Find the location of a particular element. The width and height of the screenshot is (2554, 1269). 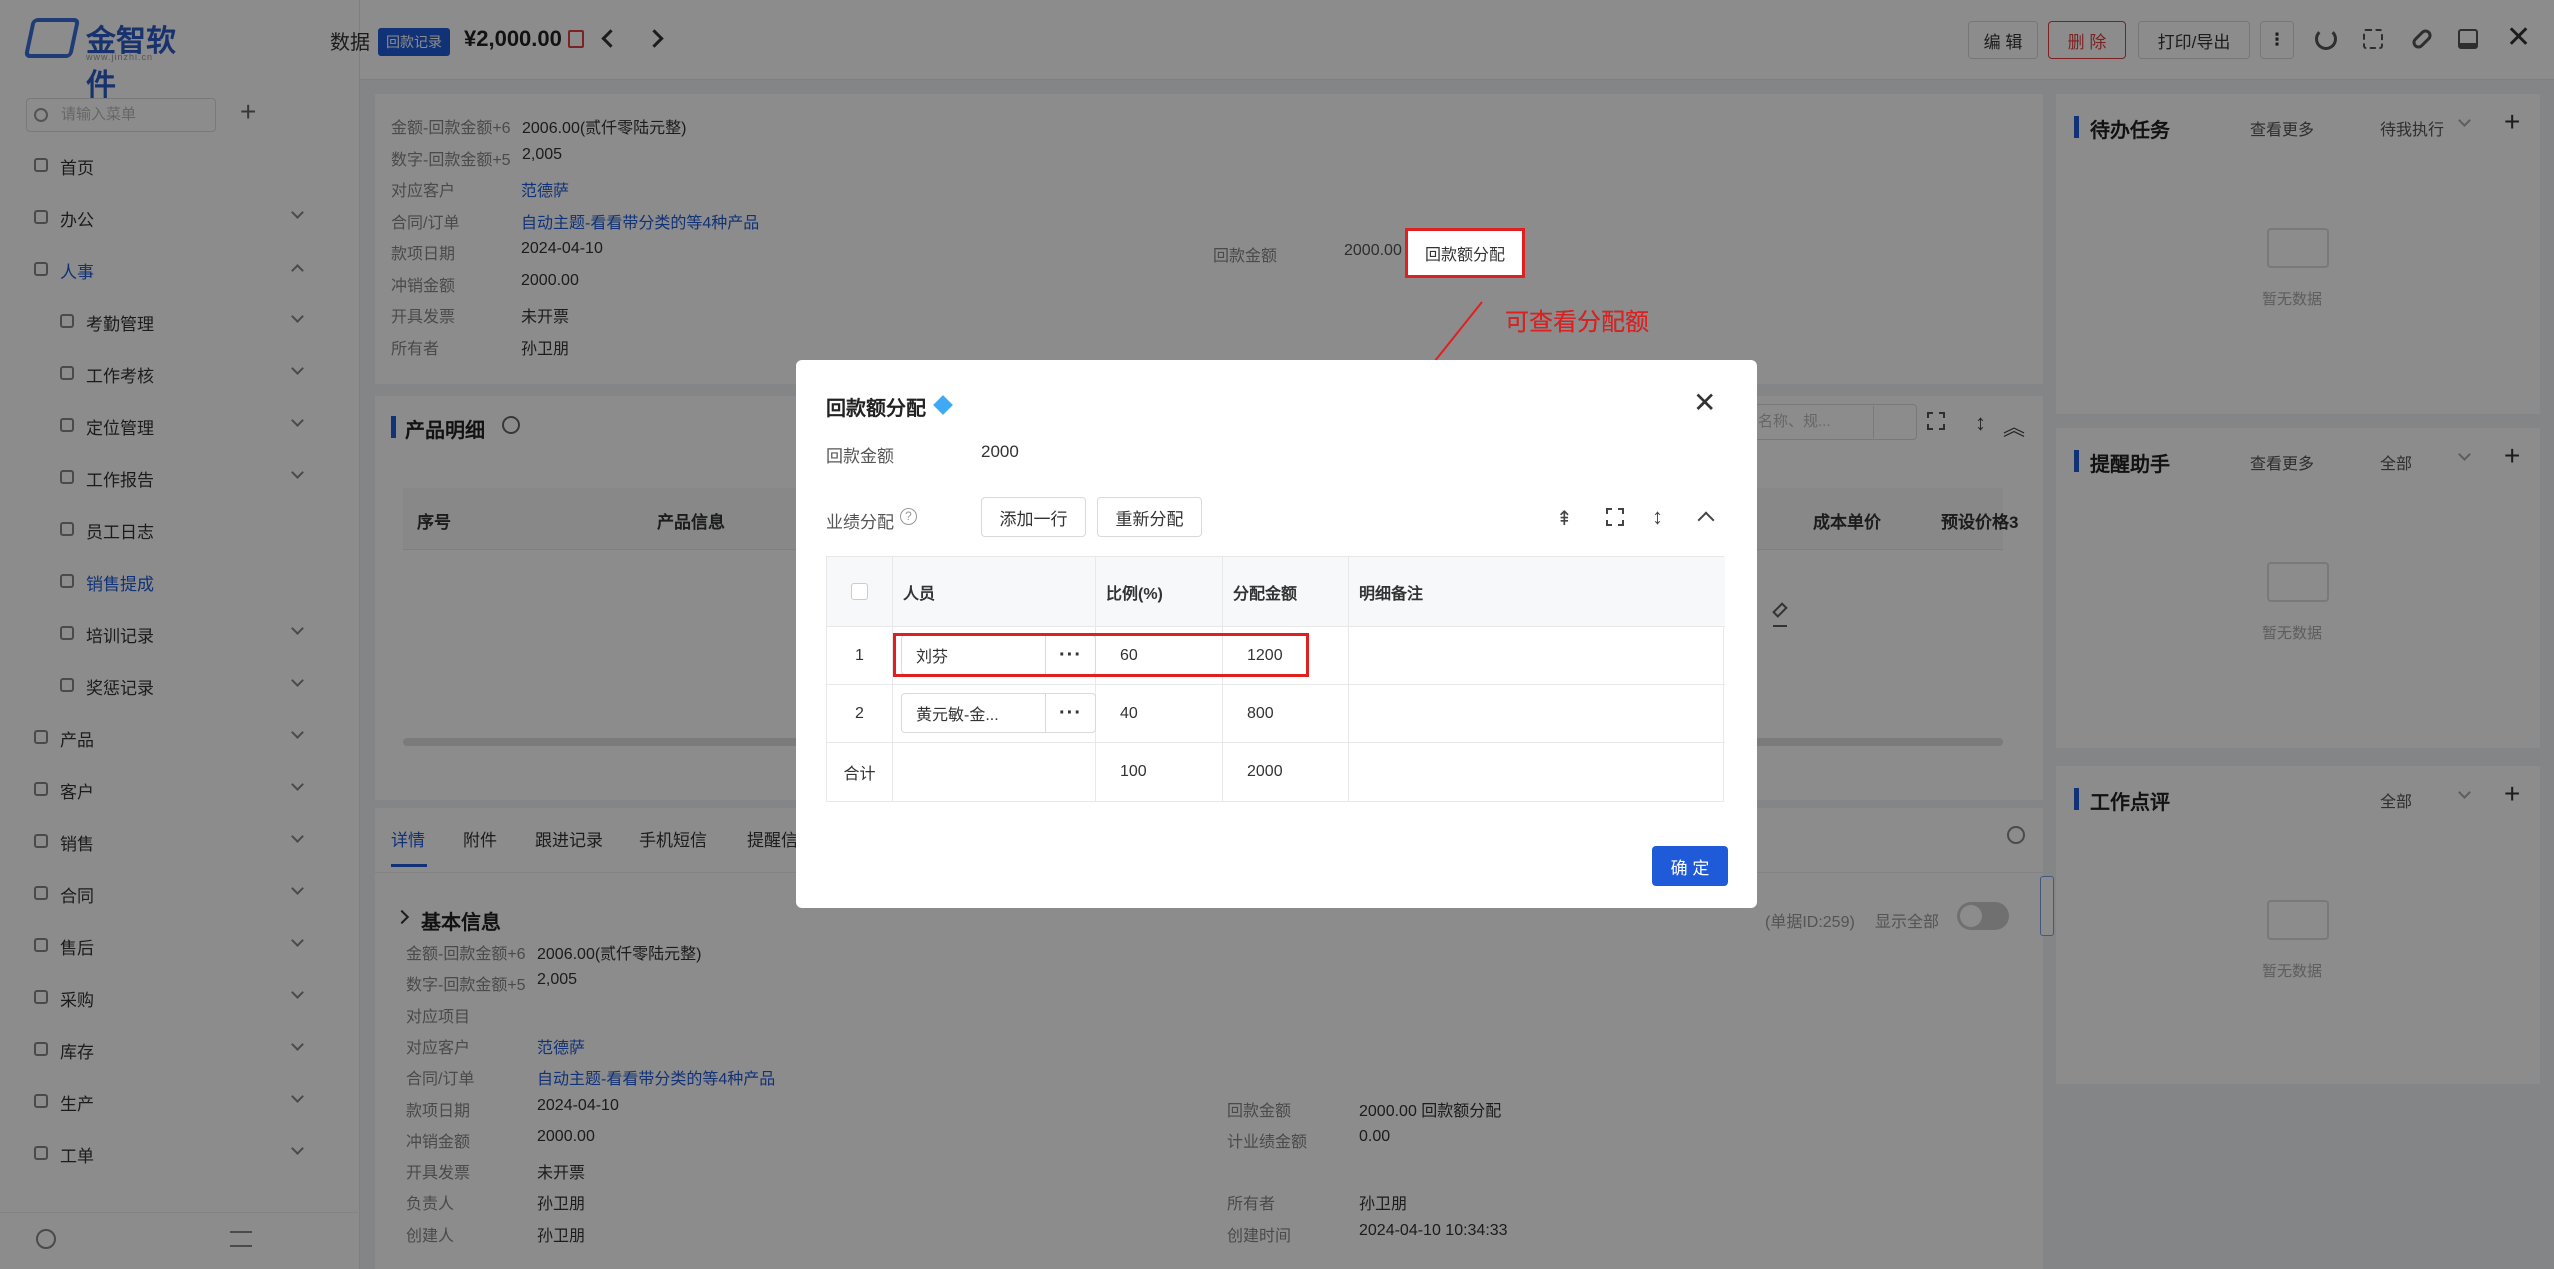

dialog-close-icon: ✕ is located at coordinates (1704, 402).